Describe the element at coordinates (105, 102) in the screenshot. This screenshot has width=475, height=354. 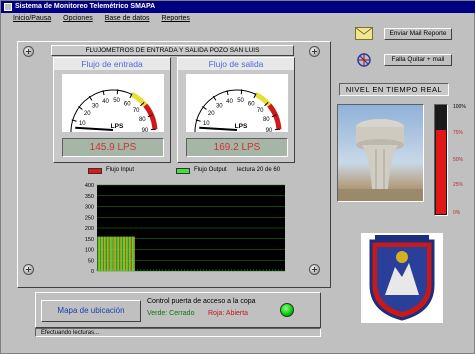
I see `inlet-gauge-tick-label: 40` at that location.